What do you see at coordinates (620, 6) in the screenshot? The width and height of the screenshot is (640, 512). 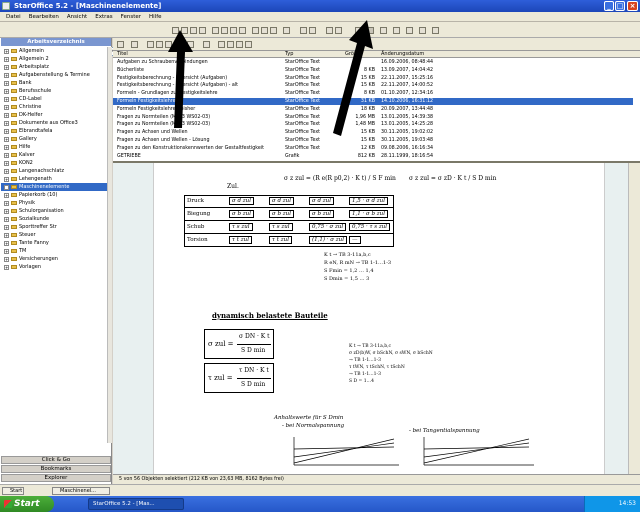 I see `maximize-button: □` at bounding box center [620, 6].